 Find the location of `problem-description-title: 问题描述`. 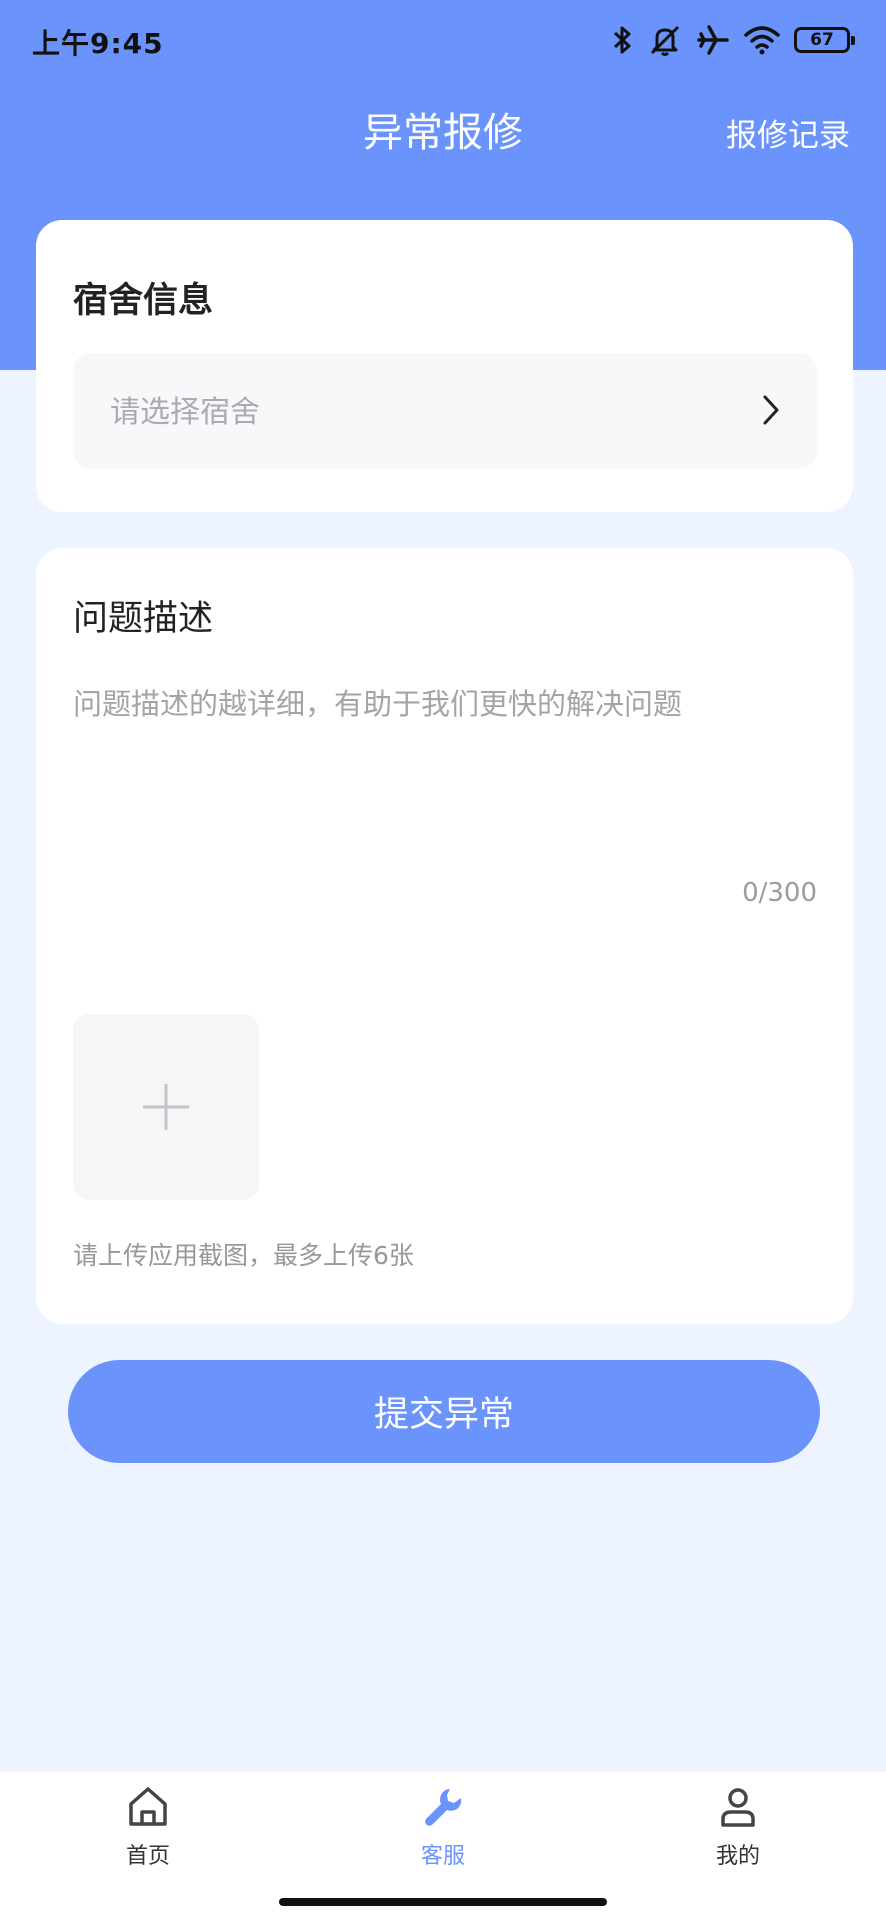

problem-description-title: 问题描述 is located at coordinates (143, 619).